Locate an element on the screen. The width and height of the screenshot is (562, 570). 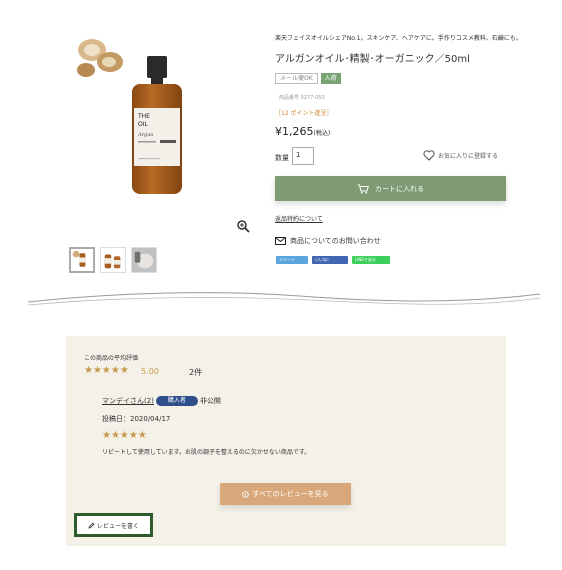
product-code: 商品番号 0277-050 is located at coordinates (302, 98).